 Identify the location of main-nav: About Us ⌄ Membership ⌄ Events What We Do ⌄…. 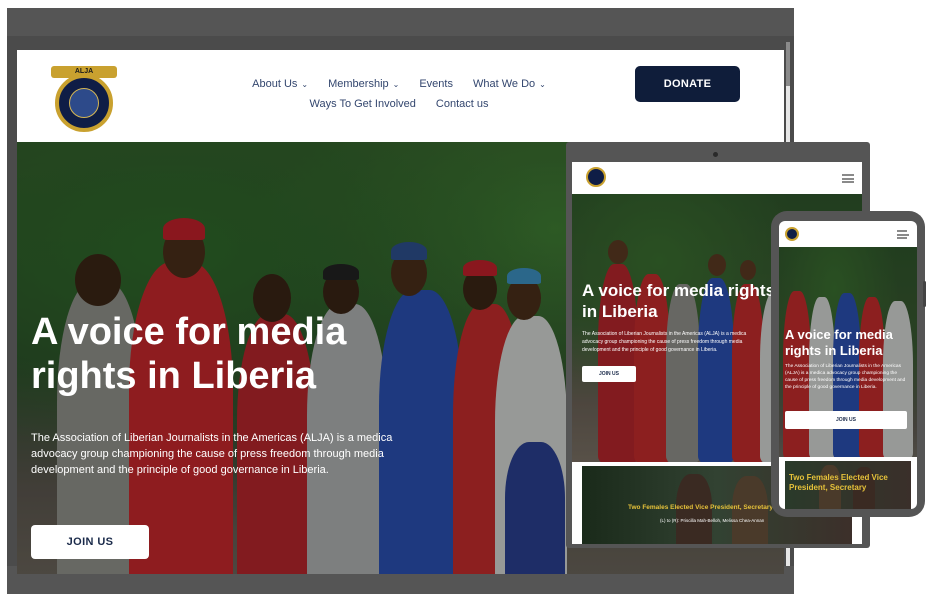
(399, 94).